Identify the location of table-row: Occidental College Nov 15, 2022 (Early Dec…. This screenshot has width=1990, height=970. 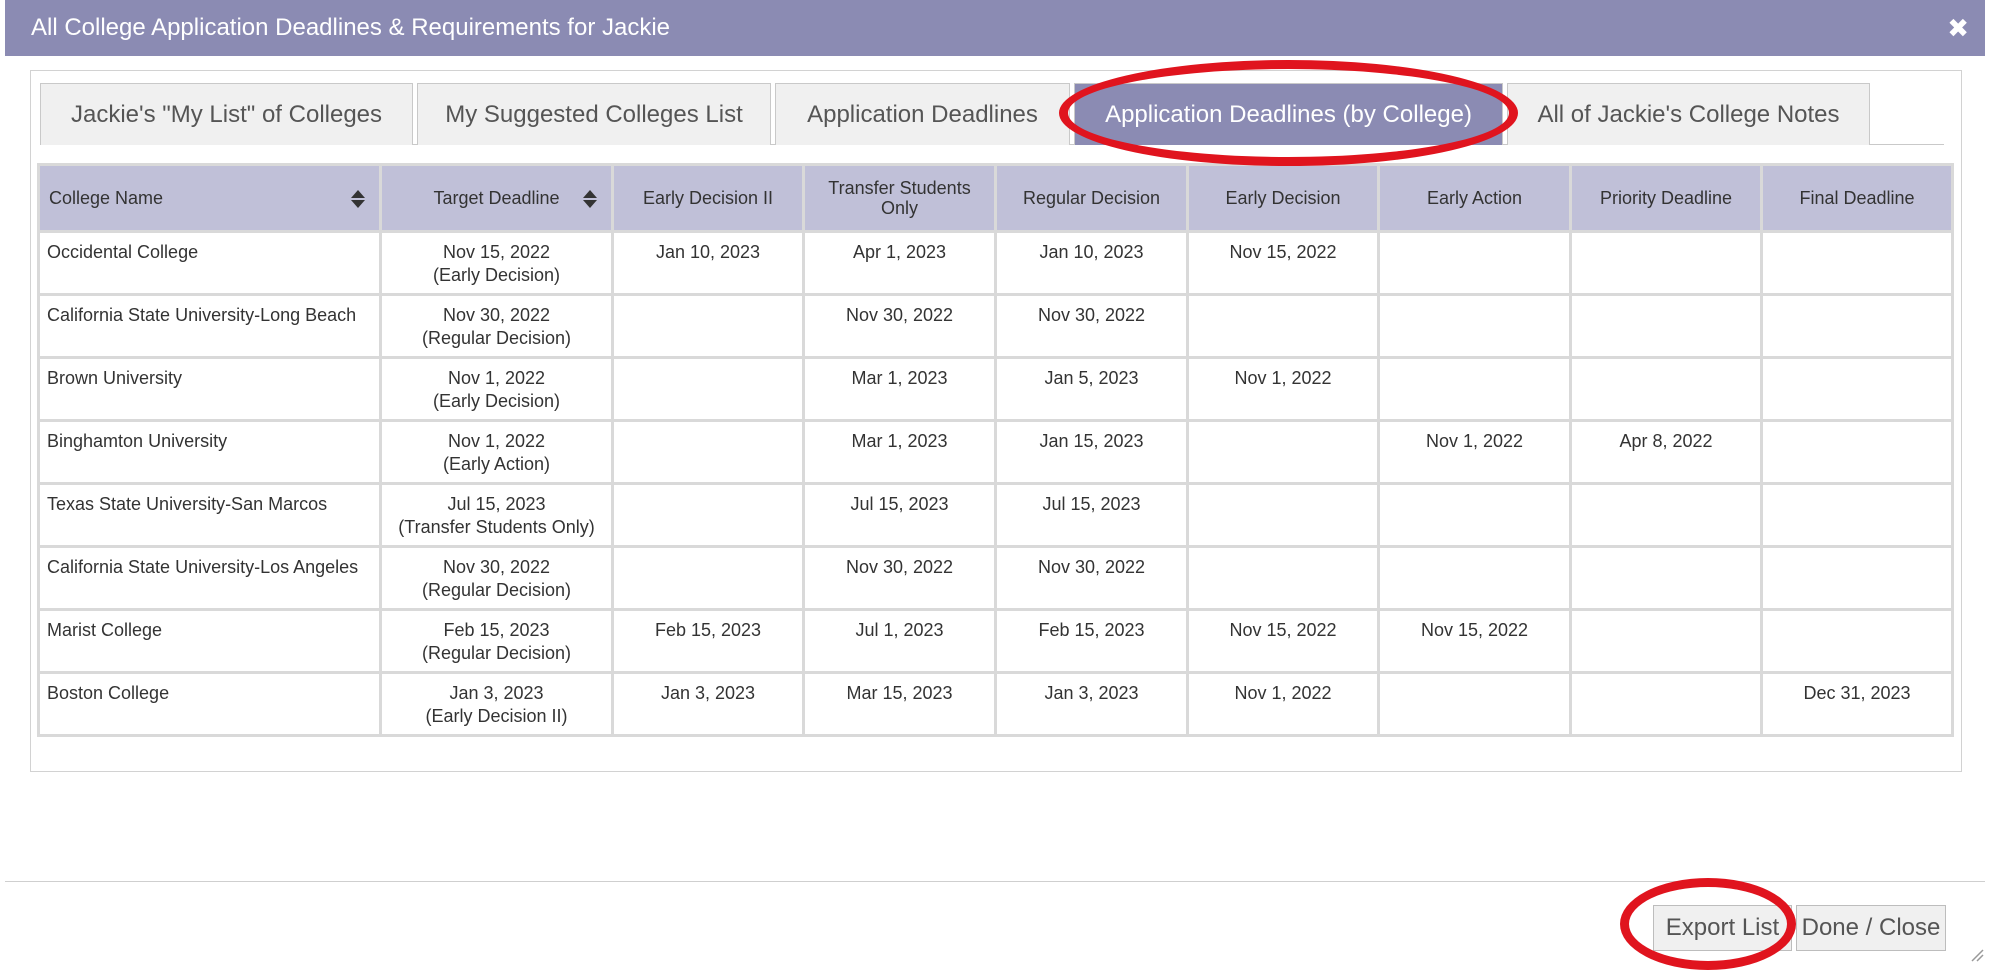
(995, 263).